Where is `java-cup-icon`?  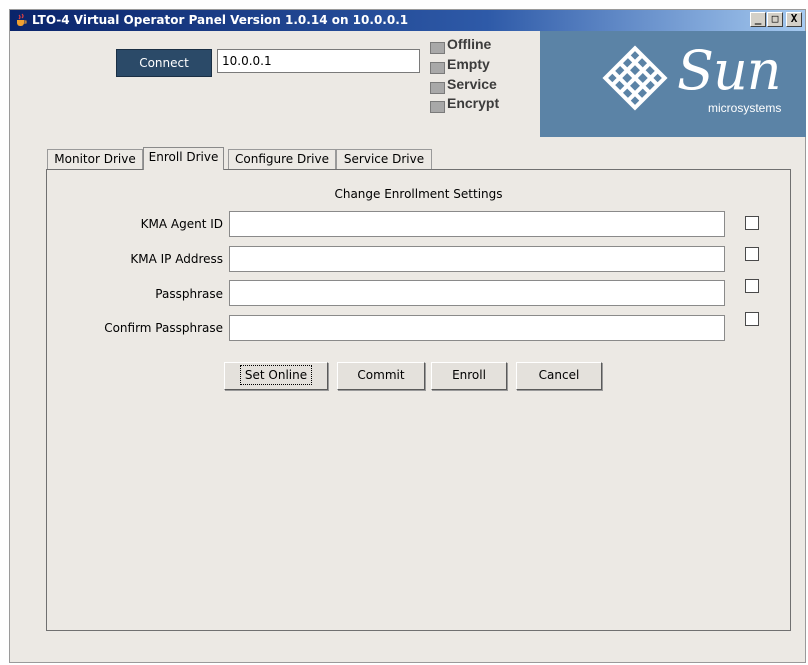
java-cup-icon is located at coordinates (22, 19).